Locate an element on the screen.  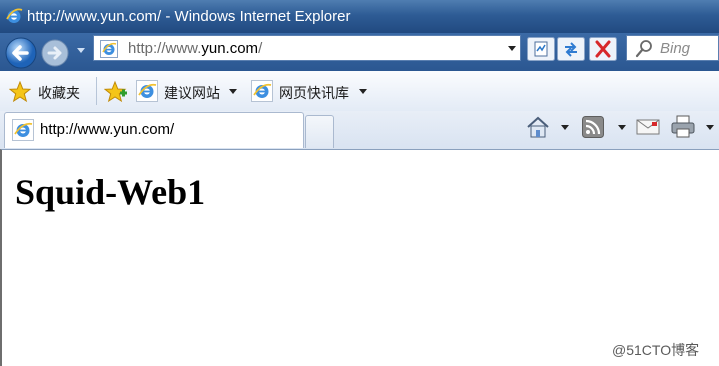
forward-icon is located at coordinates (55, 53).